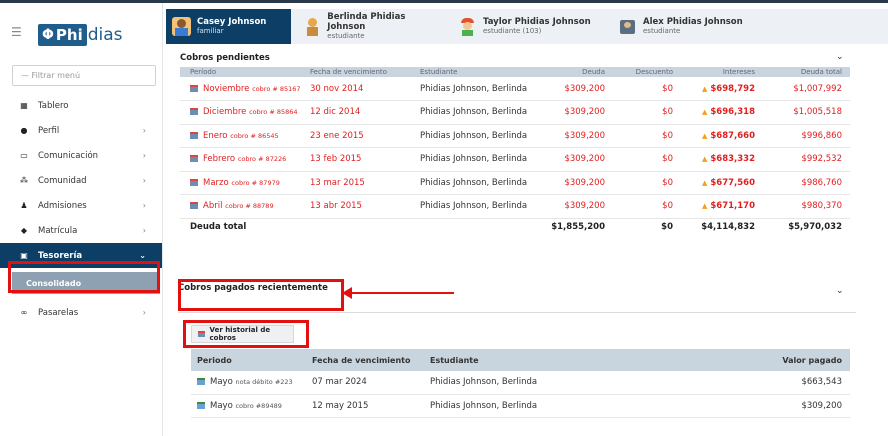 Image resolution: width=888 pixels, height=436 pixels. What do you see at coordinates (766, 360) in the screenshot?
I see `col-header: Valor pagado` at bounding box center [766, 360].